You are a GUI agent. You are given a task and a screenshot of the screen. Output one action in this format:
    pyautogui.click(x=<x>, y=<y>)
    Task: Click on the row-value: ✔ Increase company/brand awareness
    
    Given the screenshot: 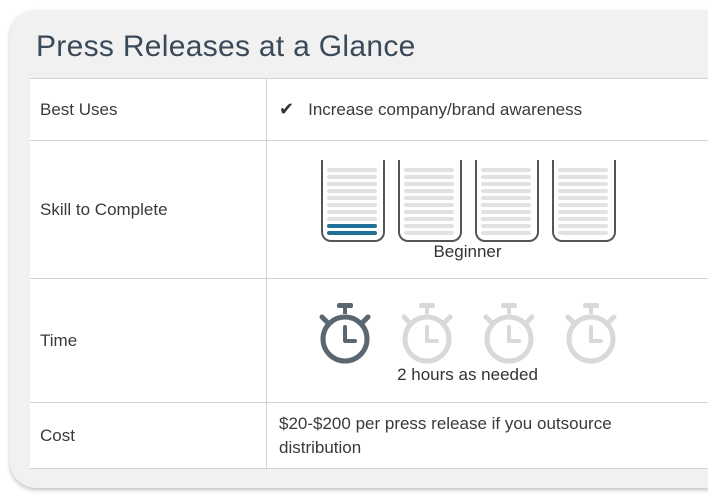 What is the action you would take?
    pyautogui.click(x=487, y=109)
    